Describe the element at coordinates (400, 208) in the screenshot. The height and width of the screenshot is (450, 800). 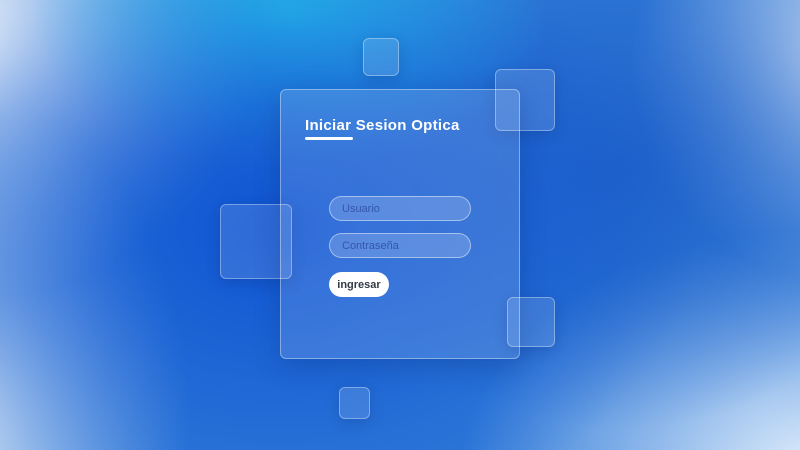
I see `username-input` at that location.